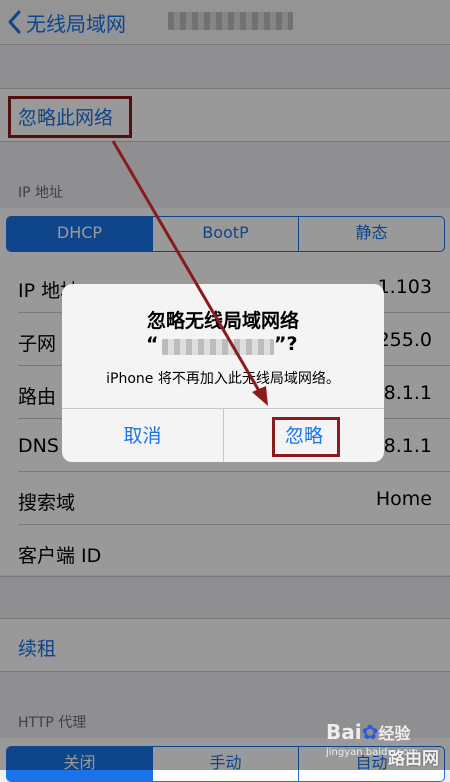  Describe the element at coordinates (189, 273) in the screenshot. I see `annotation-arrow` at that location.